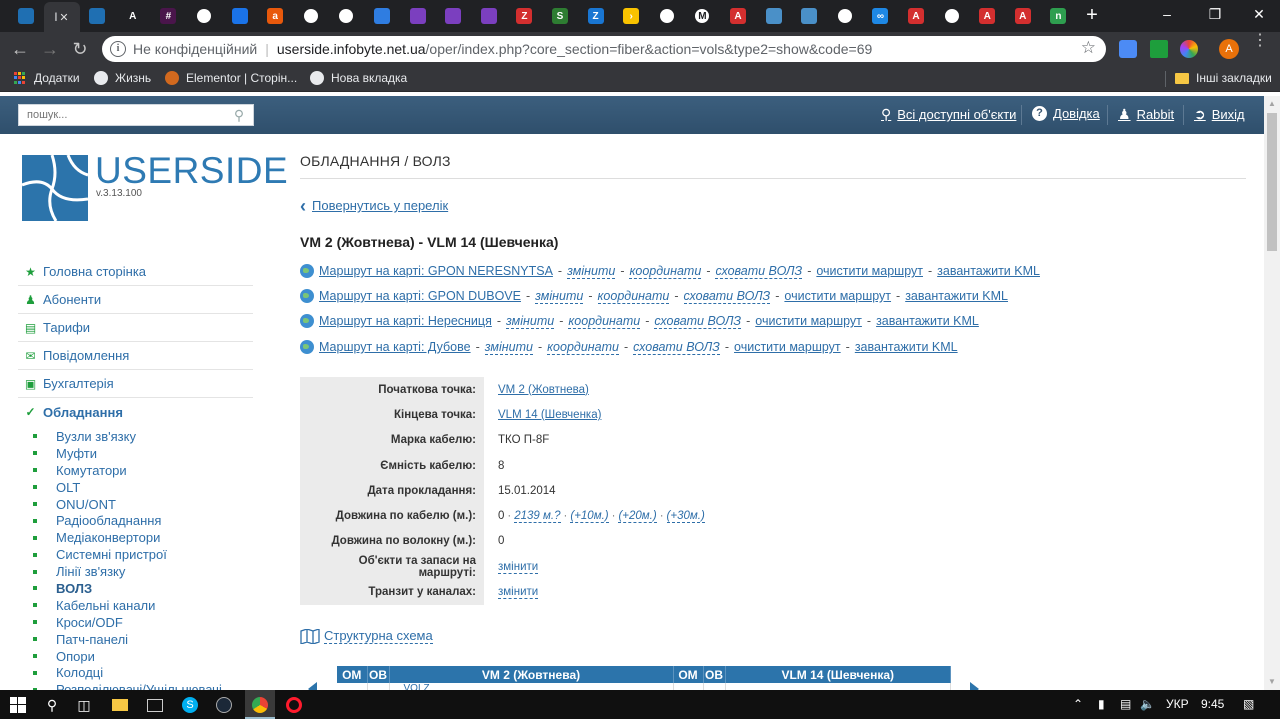  Describe the element at coordinates (155, 705) in the screenshot. I see `terminal-icon` at that location.